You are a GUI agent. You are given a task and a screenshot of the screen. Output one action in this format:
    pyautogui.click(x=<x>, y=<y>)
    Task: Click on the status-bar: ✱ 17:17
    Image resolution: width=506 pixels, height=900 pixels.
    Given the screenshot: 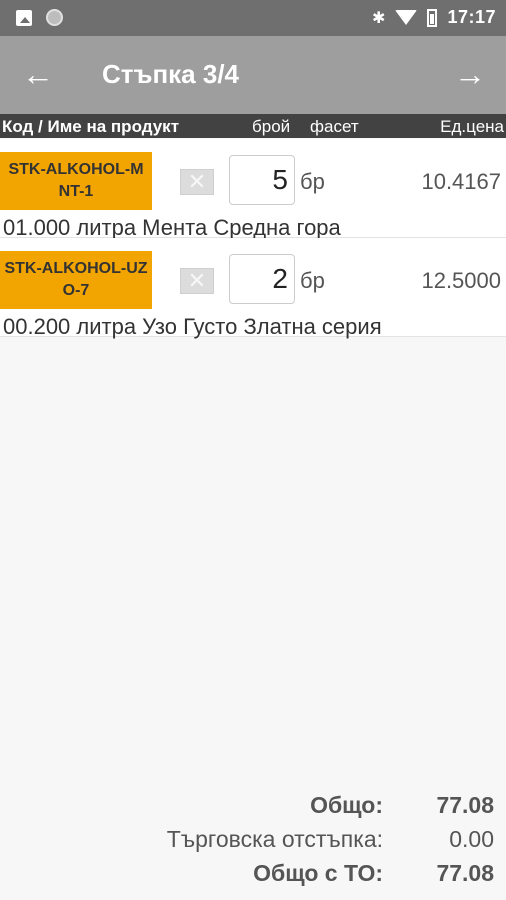 What is the action you would take?
    pyautogui.click(x=253, y=18)
    